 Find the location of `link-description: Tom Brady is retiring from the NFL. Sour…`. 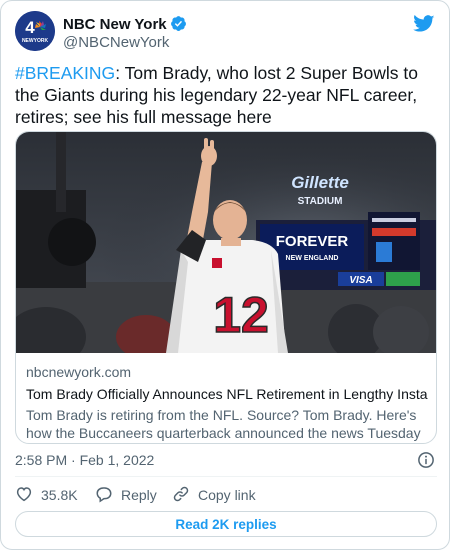

link-description: Tom Brady is retiring from the NFL. Sour… is located at coordinates (223, 424).